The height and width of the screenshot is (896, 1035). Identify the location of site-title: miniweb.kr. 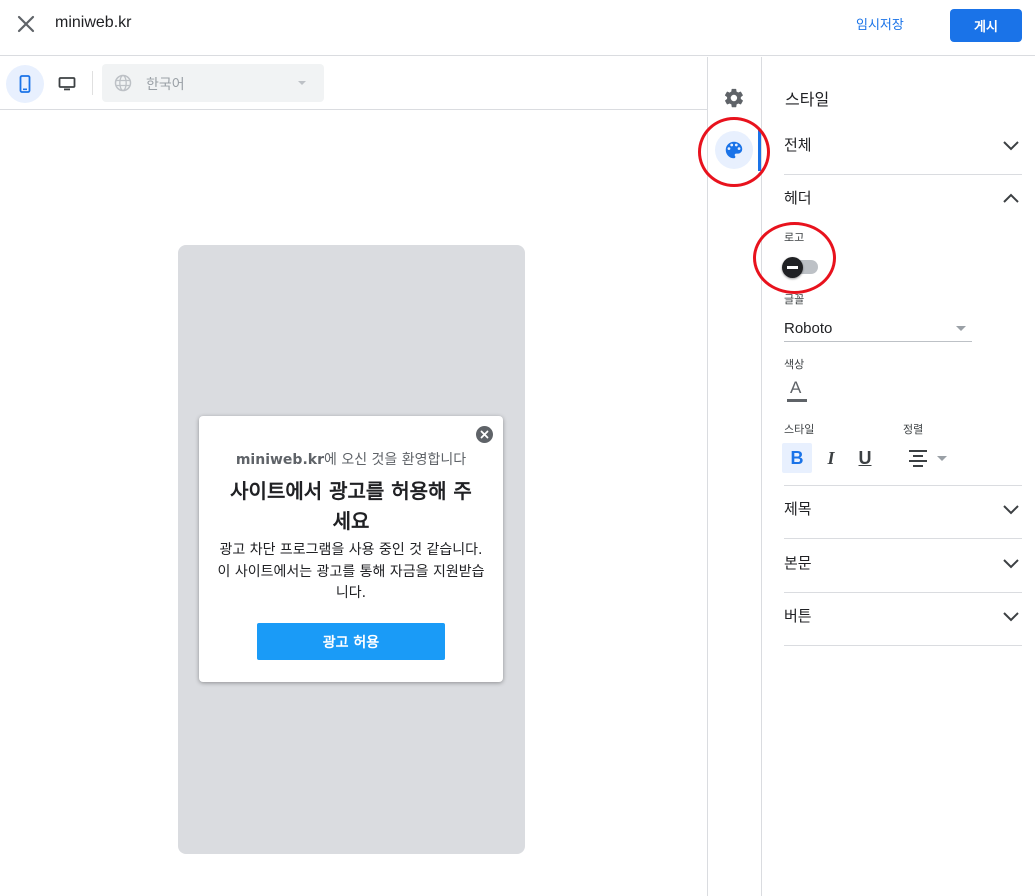
(93, 22).